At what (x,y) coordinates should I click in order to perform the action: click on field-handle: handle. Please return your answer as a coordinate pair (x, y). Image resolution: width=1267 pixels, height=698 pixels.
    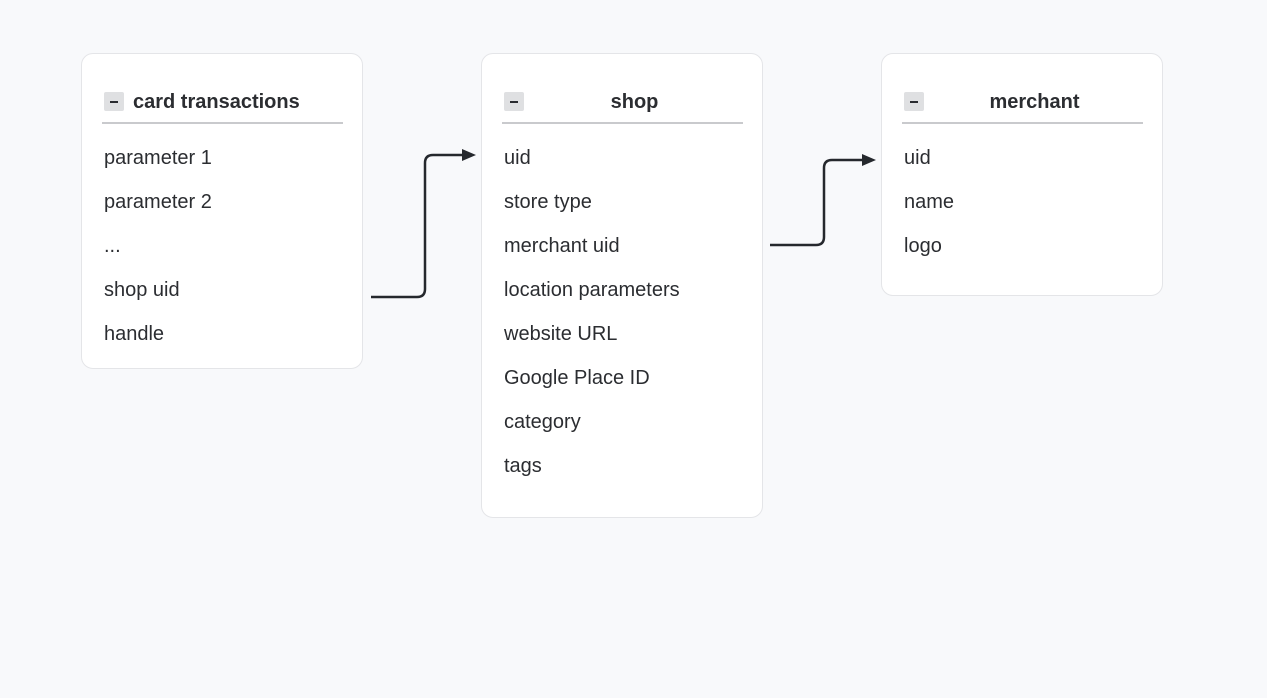
    Looking at the image, I should click on (228, 341).